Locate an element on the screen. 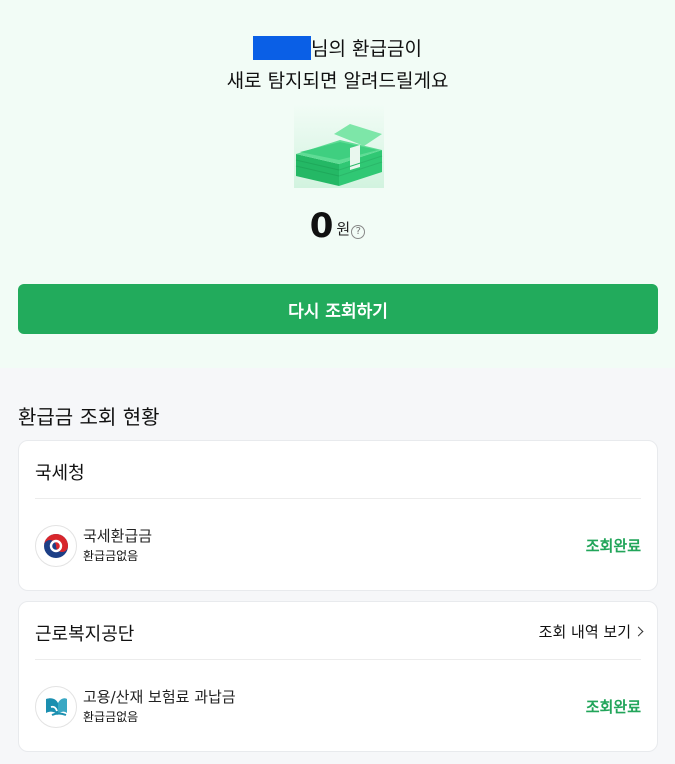 The image size is (675, 764). item-title: 국세환급금 is located at coordinates (118, 536).